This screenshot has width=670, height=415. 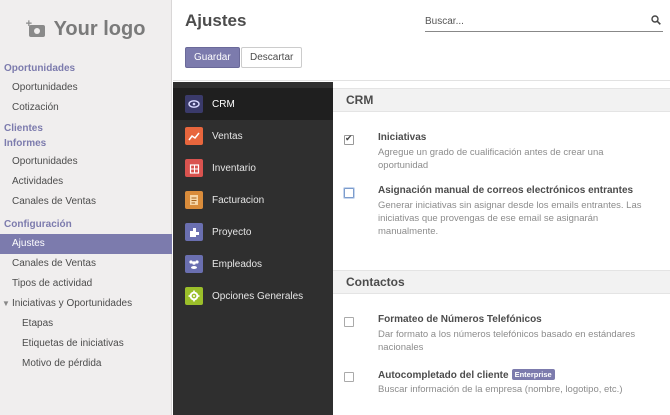 What do you see at coordinates (234, 168) in the screenshot?
I see `app-label: Inventario` at bounding box center [234, 168].